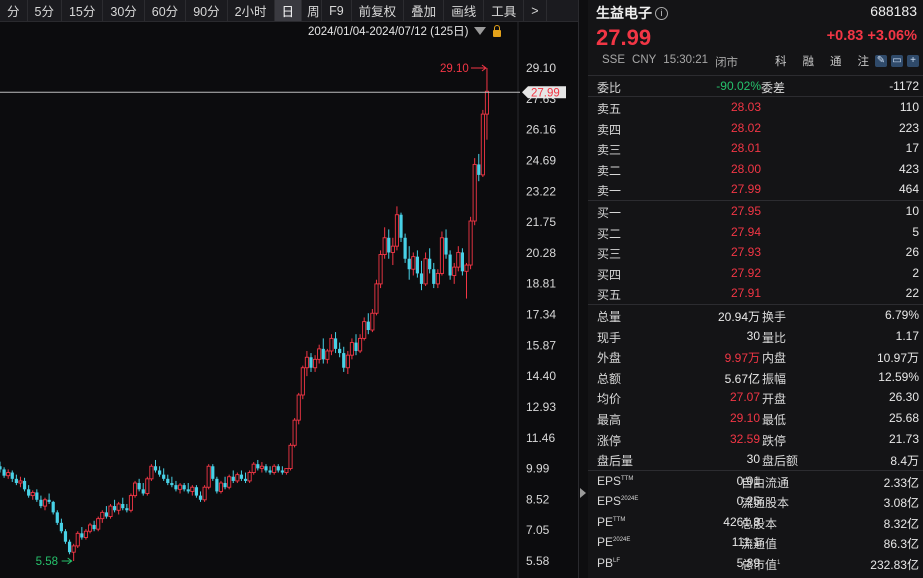  What do you see at coordinates (609, 233) in the screenshot?
I see `level-label: 买二` at bounding box center [609, 233].